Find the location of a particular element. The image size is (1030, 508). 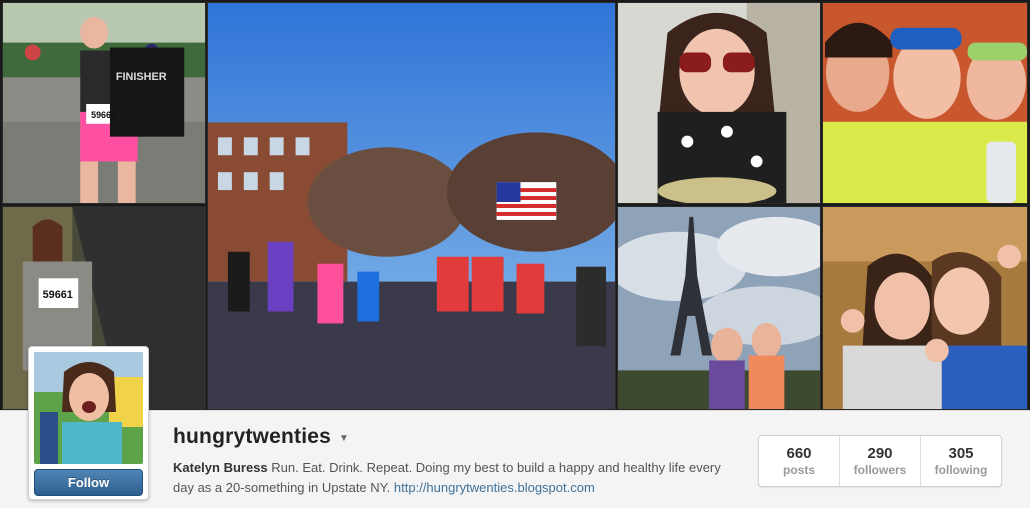

stat-followers-label: followers is located at coordinates (880, 470).